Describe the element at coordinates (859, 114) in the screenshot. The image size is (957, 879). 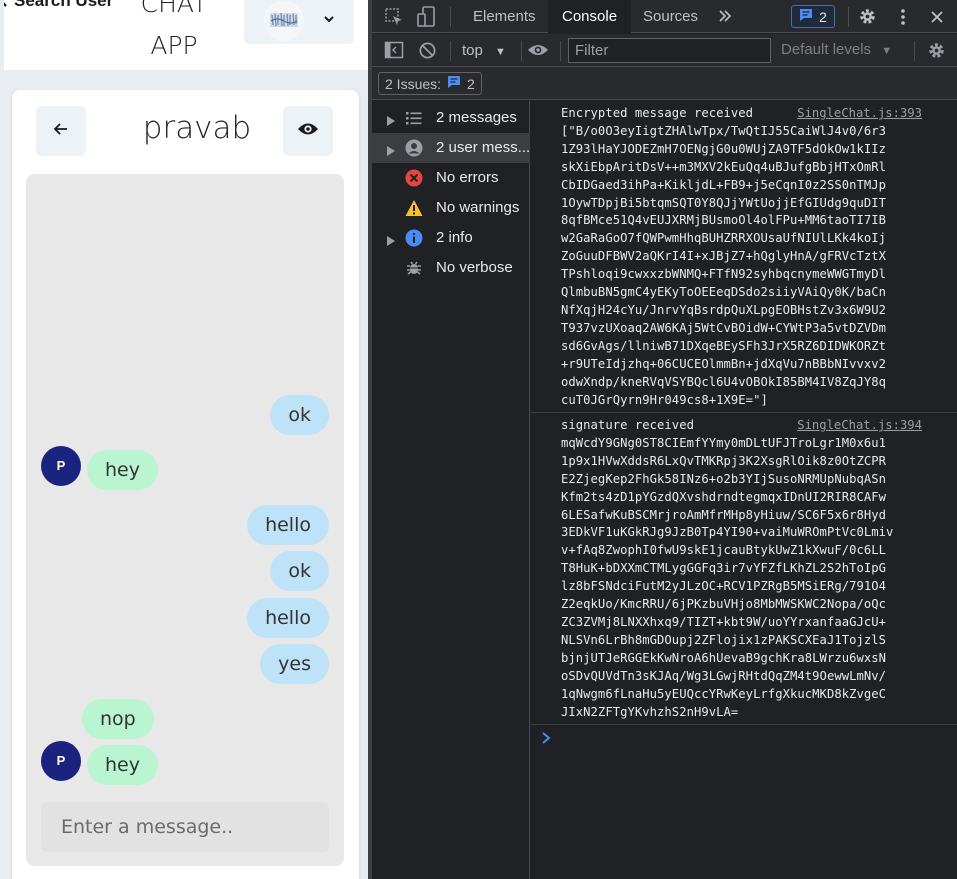
I see `log-source-link: SingleChat.js:393` at that location.